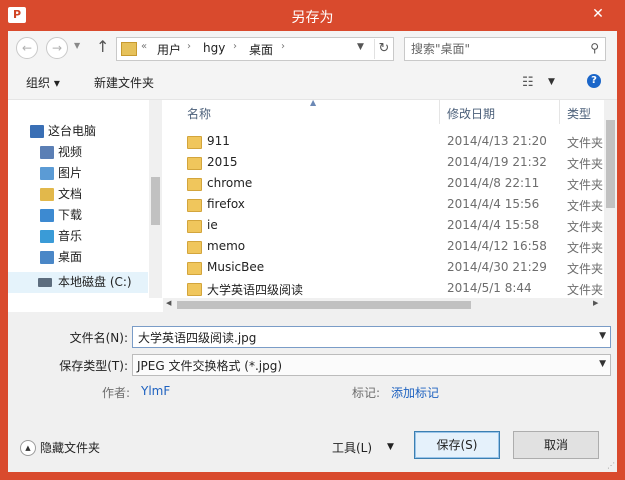 This screenshot has height=480, width=625. What do you see at coordinates (313, 103) in the screenshot?
I see `sort-ascending-icon: ▲` at bounding box center [313, 103].